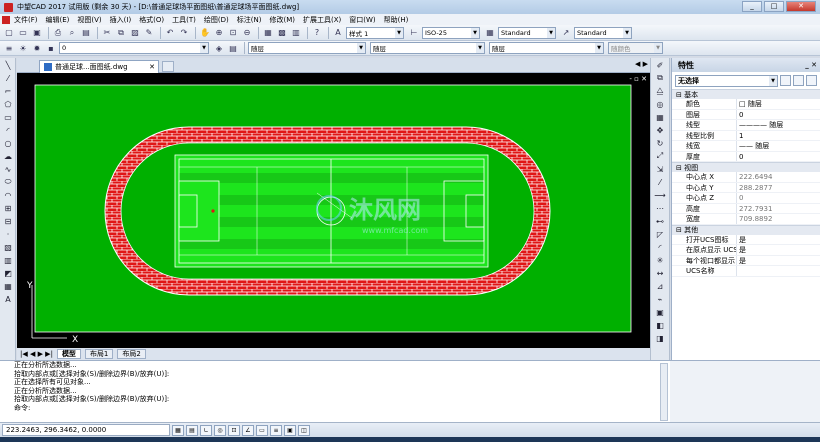 The height and width of the screenshot is (442, 820). What do you see at coordinates (664, 392) in the screenshot?
I see `command-scrollbar` at bounding box center [664, 392].